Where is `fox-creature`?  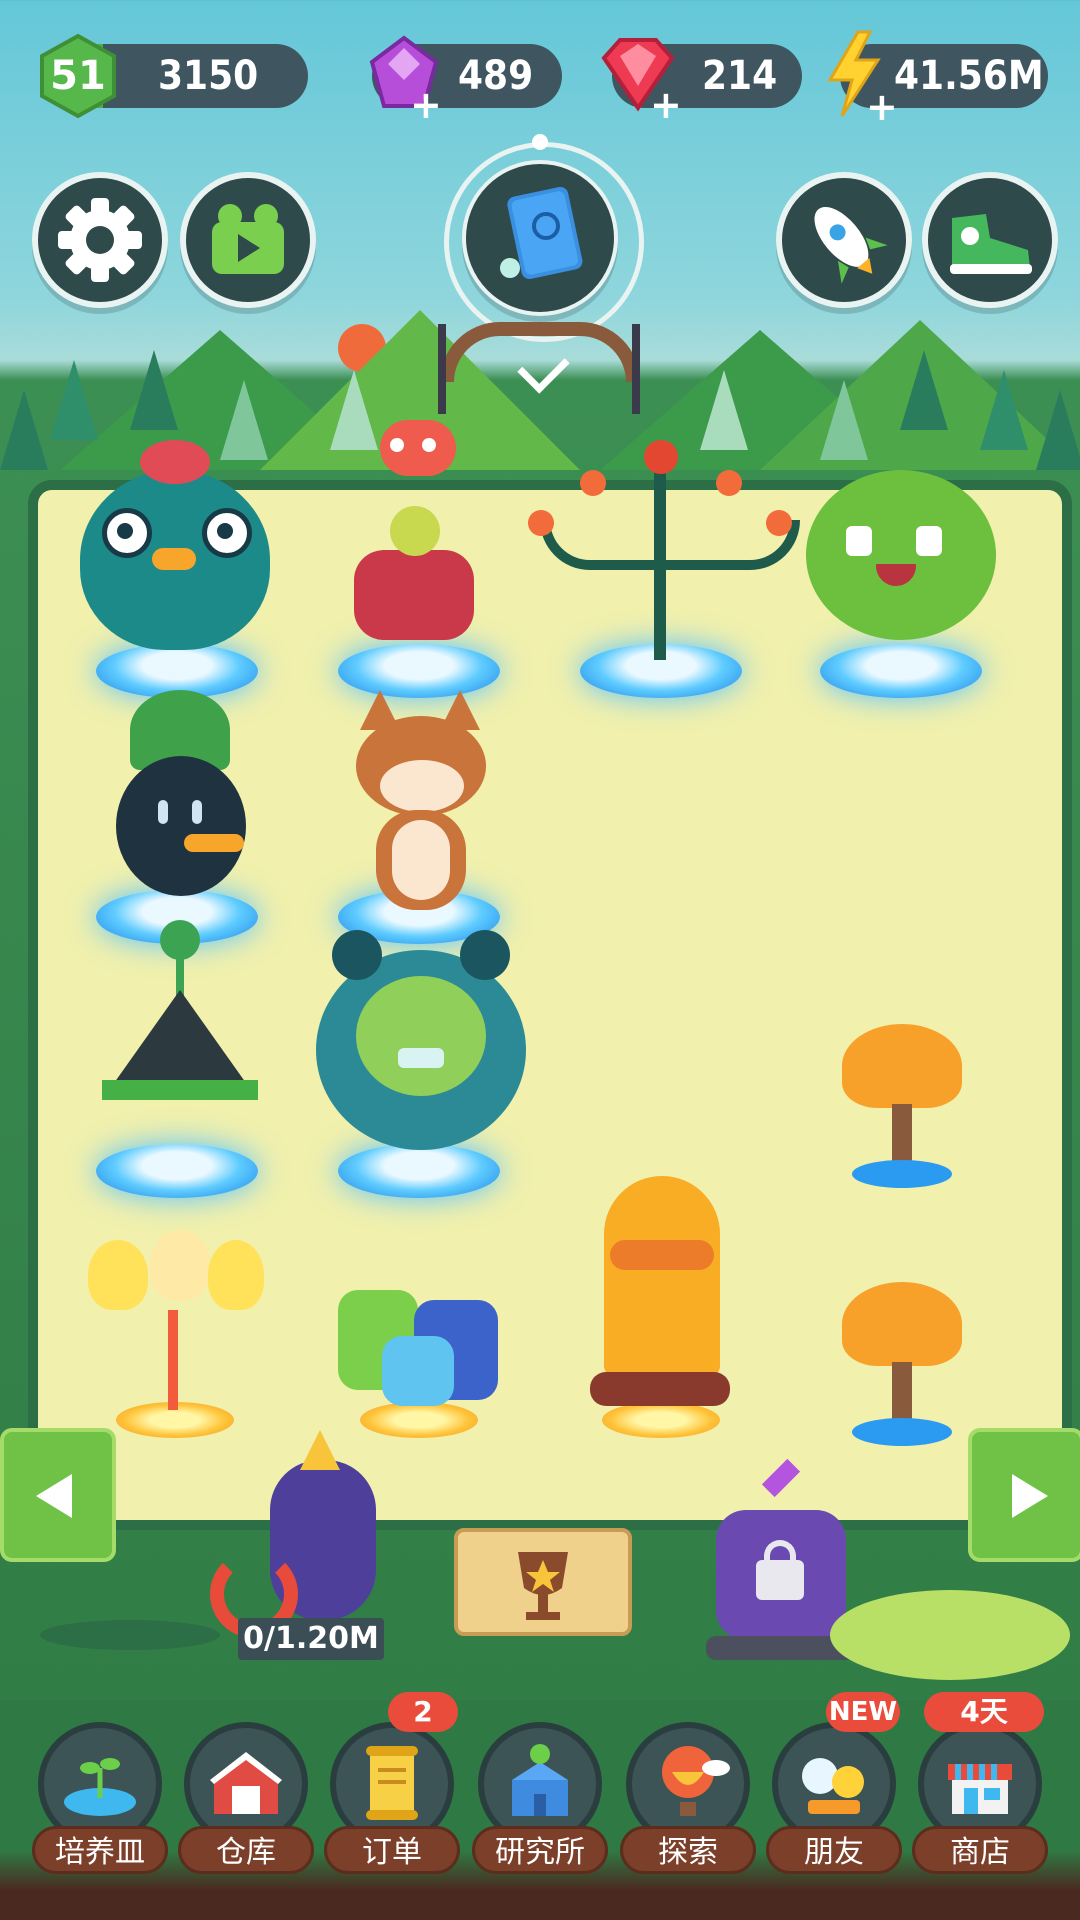 fox-creature is located at coordinates (420, 800).